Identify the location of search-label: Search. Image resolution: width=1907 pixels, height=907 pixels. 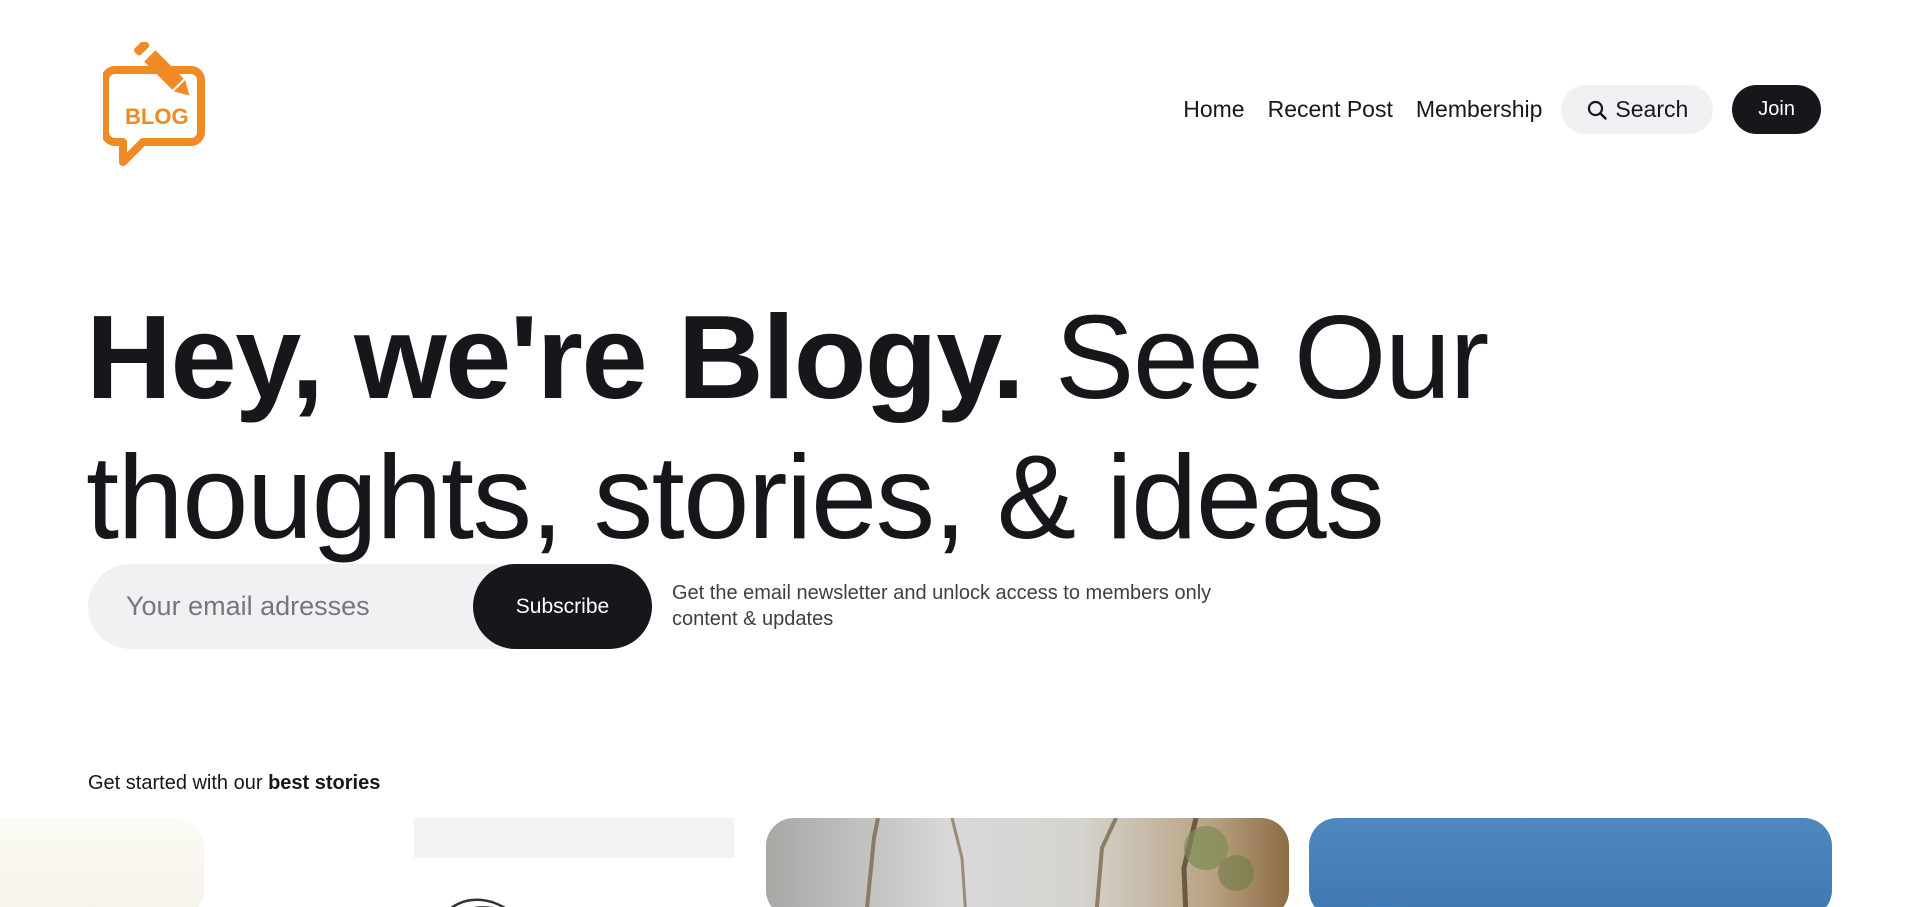
(1652, 109).